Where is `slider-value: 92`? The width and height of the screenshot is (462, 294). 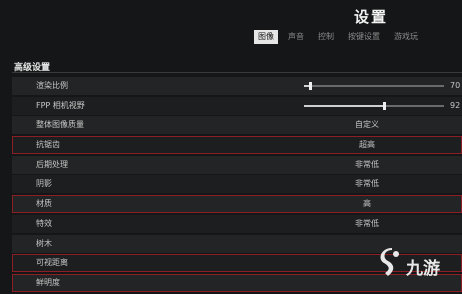
slider-value: 92 is located at coordinates (455, 105).